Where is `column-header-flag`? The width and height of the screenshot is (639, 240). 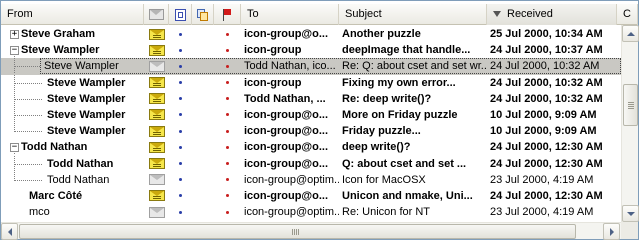 column-header-flag is located at coordinates (227, 14).